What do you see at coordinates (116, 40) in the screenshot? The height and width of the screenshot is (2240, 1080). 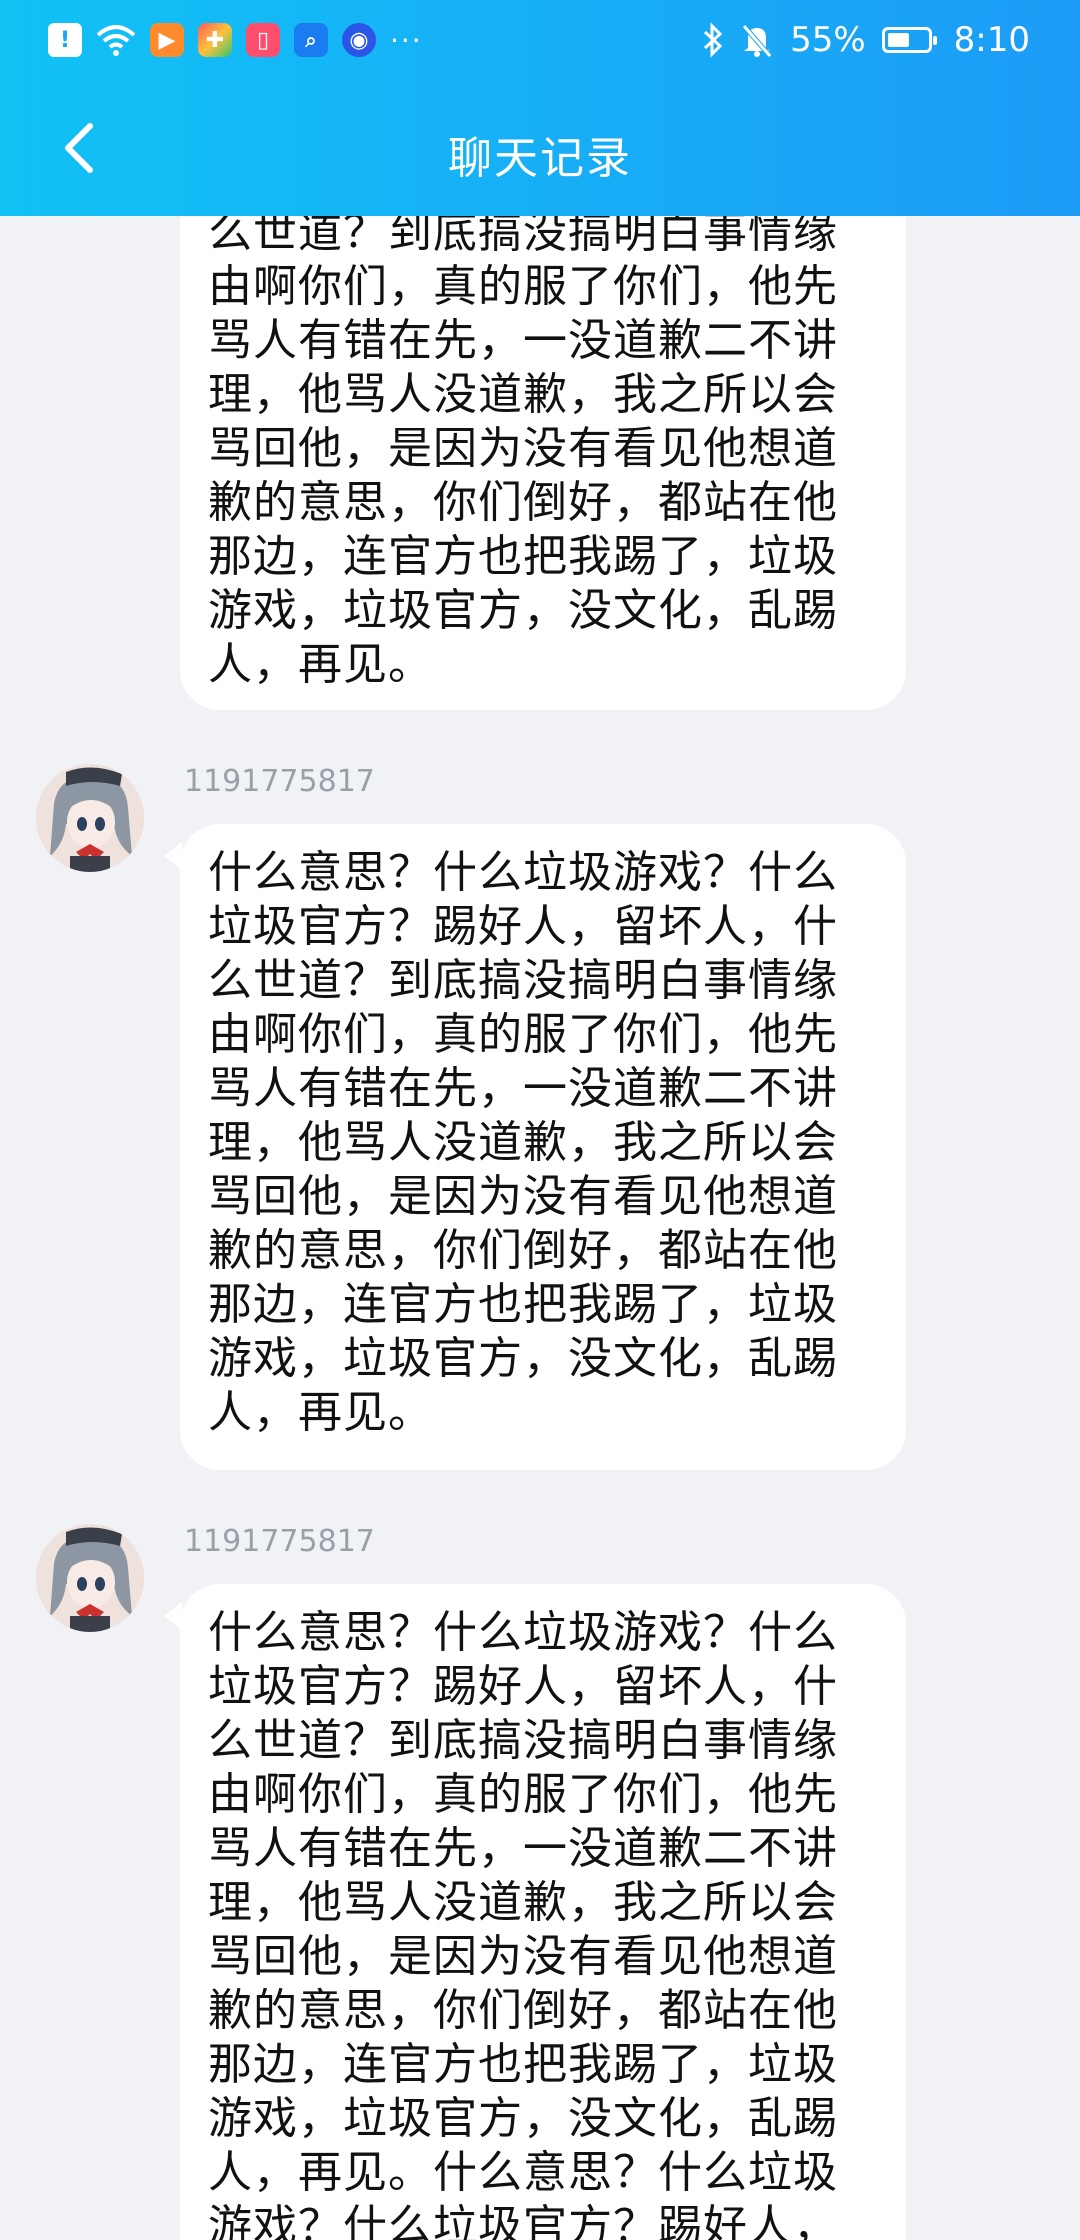 I see `wifi-icon` at bounding box center [116, 40].